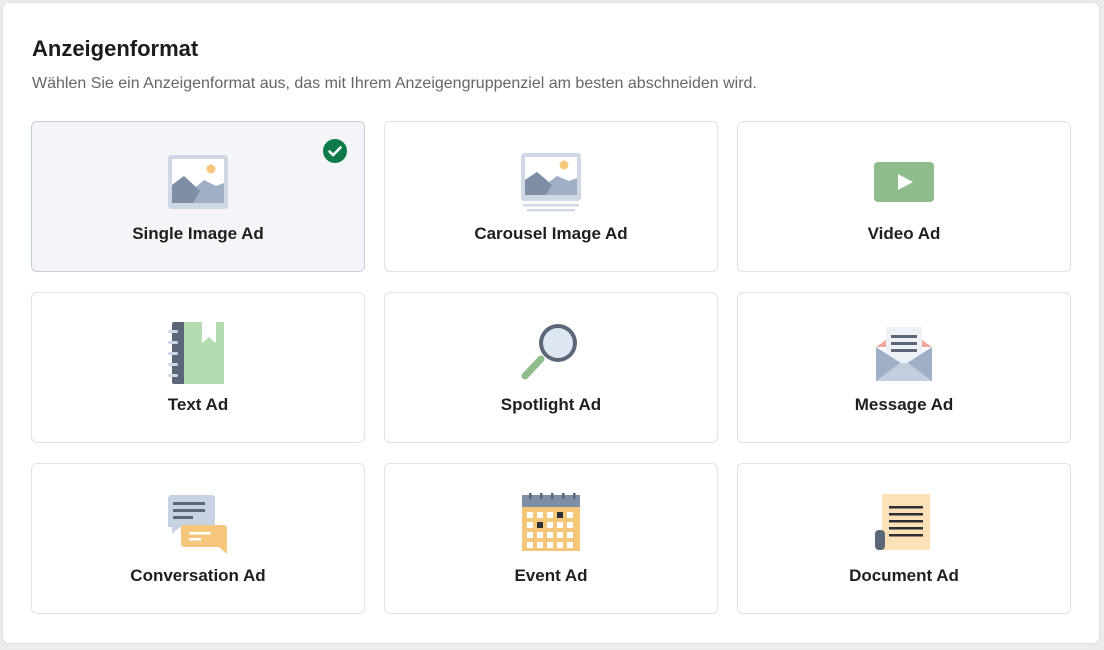  What do you see at coordinates (198, 353) in the screenshot?
I see `notebook-icon` at bounding box center [198, 353].